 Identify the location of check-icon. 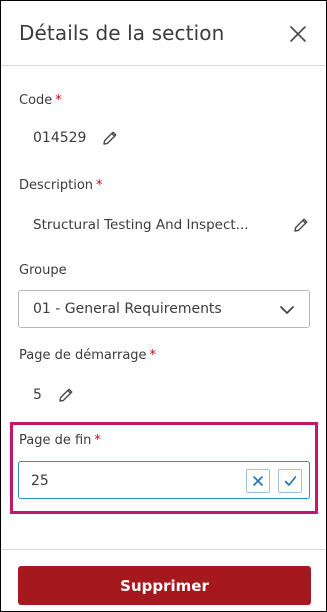
(290, 481).